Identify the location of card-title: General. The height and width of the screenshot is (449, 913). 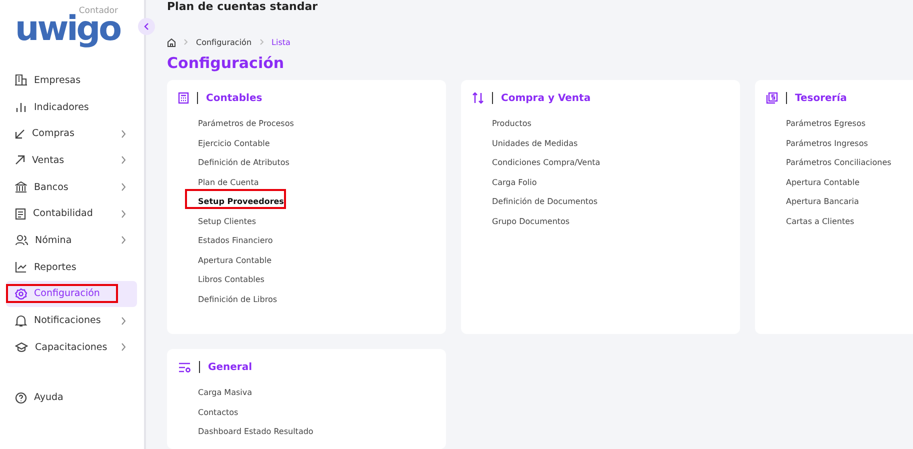
(230, 367).